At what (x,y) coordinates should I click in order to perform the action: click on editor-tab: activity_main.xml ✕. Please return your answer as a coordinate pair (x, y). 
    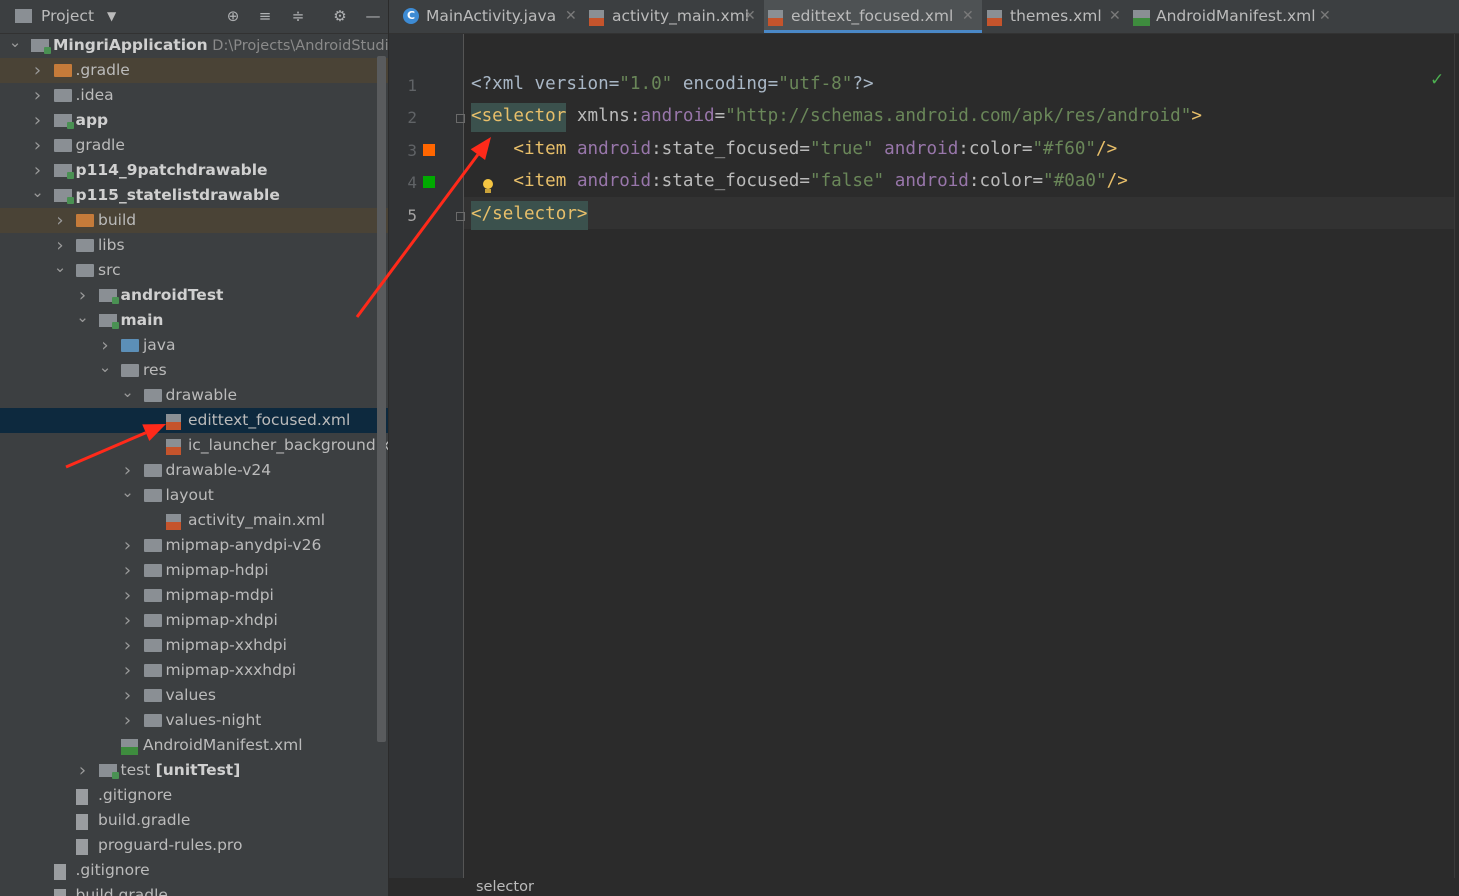
    Looking at the image, I should click on (674, 16).